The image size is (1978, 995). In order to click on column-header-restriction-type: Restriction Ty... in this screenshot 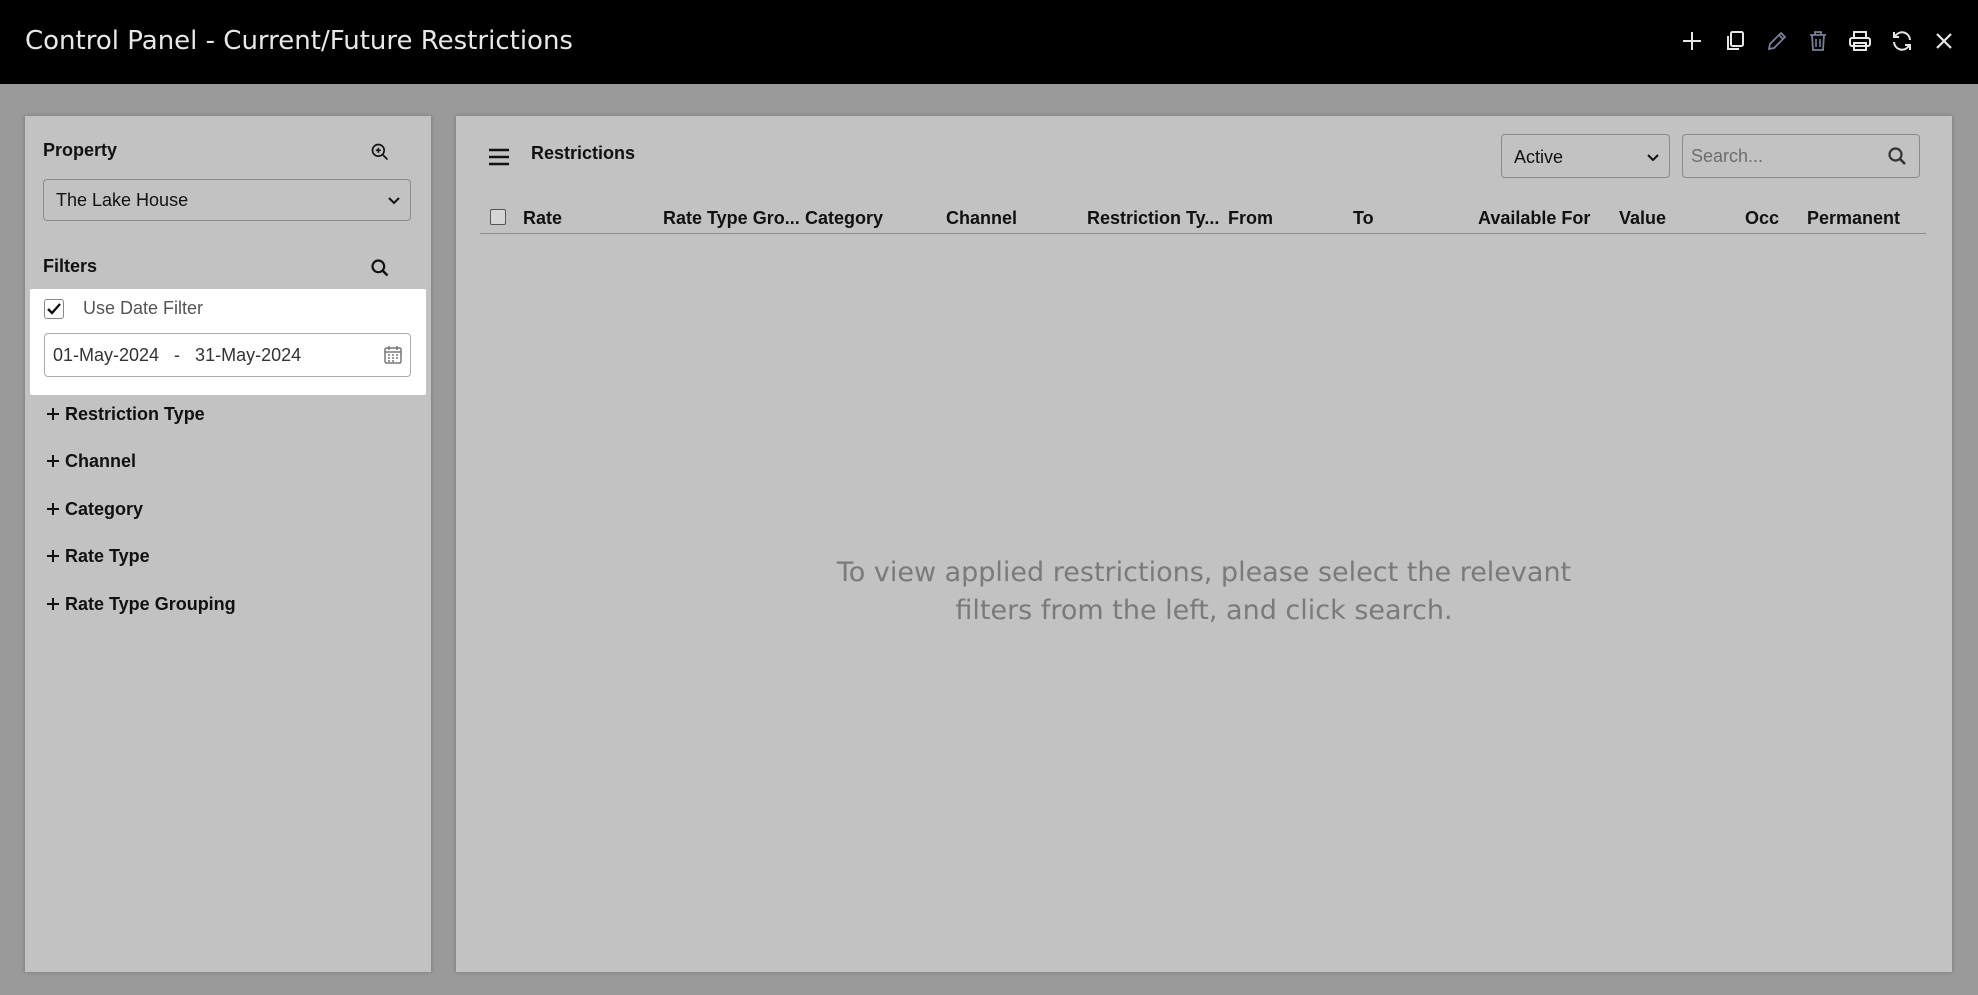, I will do `click(1153, 218)`.